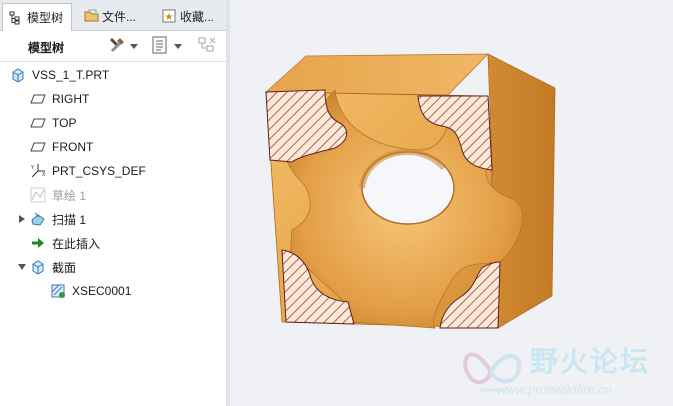 The height and width of the screenshot is (406, 673). What do you see at coordinates (22, 218) in the screenshot?
I see `expand-toggle` at bounding box center [22, 218].